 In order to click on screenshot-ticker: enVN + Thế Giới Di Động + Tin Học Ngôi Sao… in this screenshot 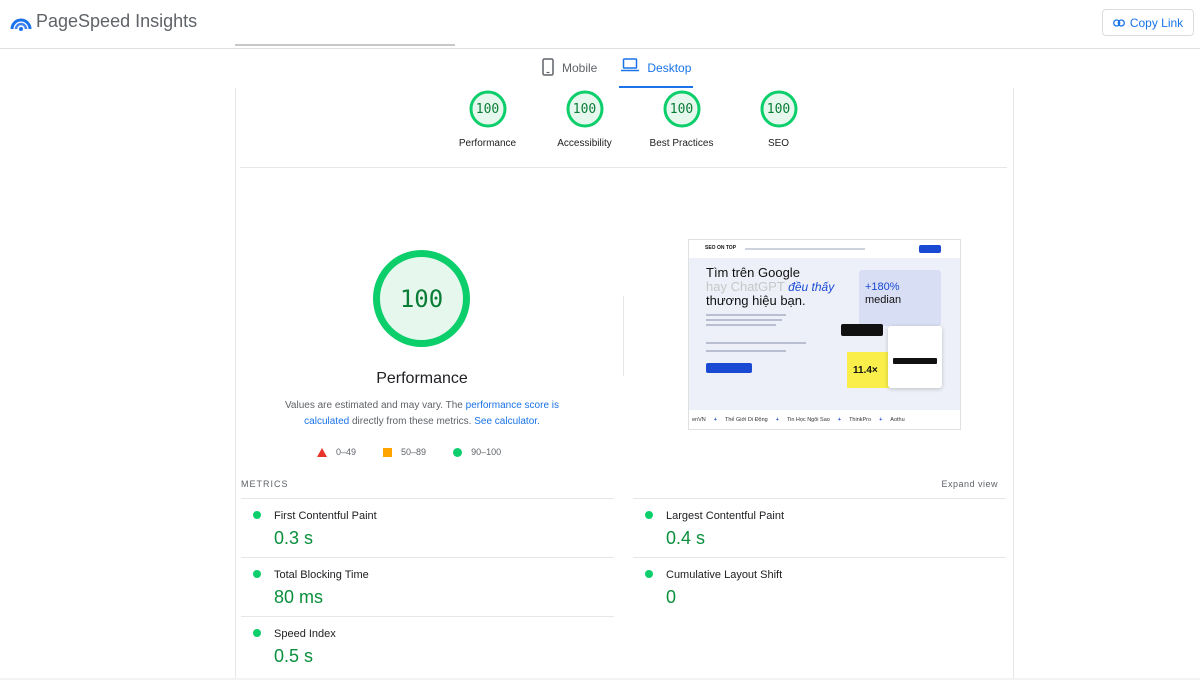, I will do `click(824, 419)`.